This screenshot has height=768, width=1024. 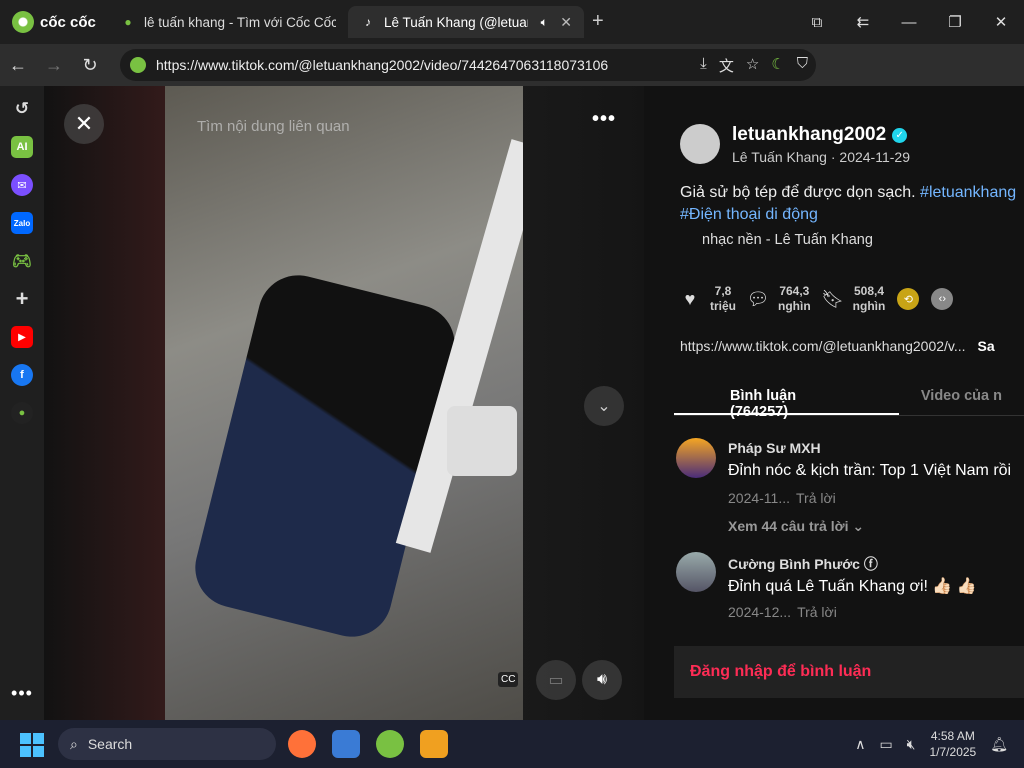 I want to click on windows-taskbar: ⌕ Search ∧ ▭ 🔇︎ 4:58 AM 1/7/2025 🔔︎, so click(x=512, y=744).